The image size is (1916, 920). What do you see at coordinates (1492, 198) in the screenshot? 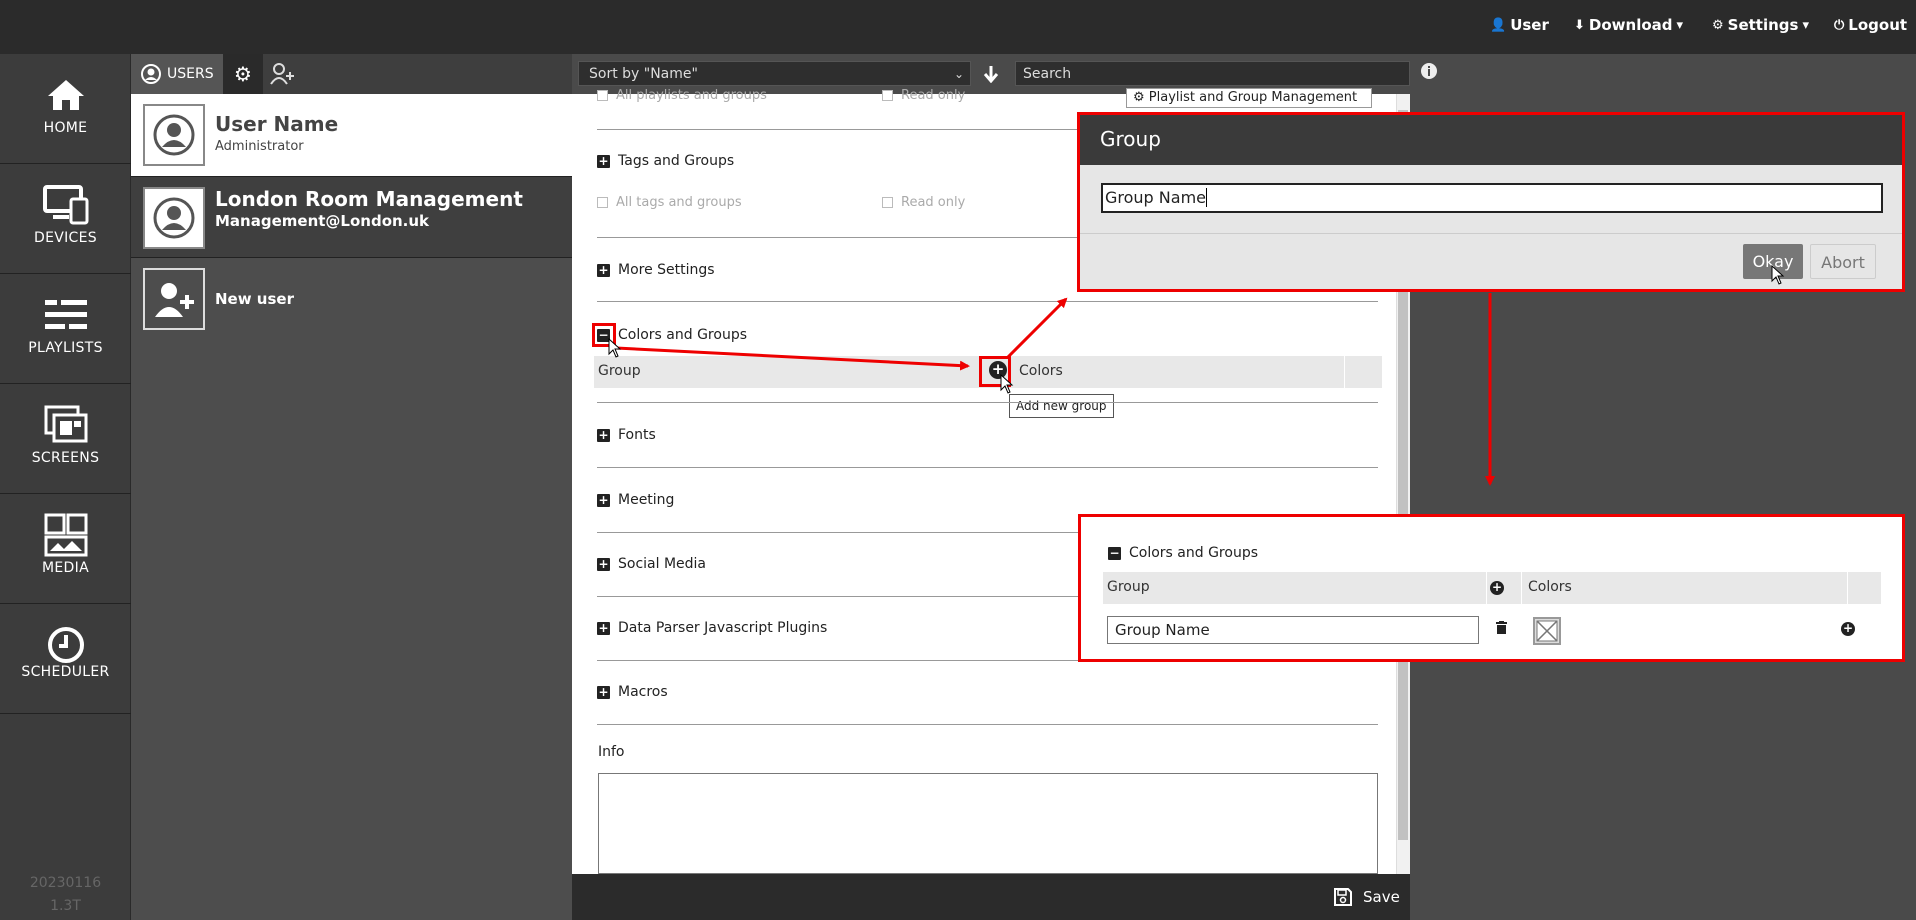
I see `group-name-input: Group Name` at bounding box center [1492, 198].